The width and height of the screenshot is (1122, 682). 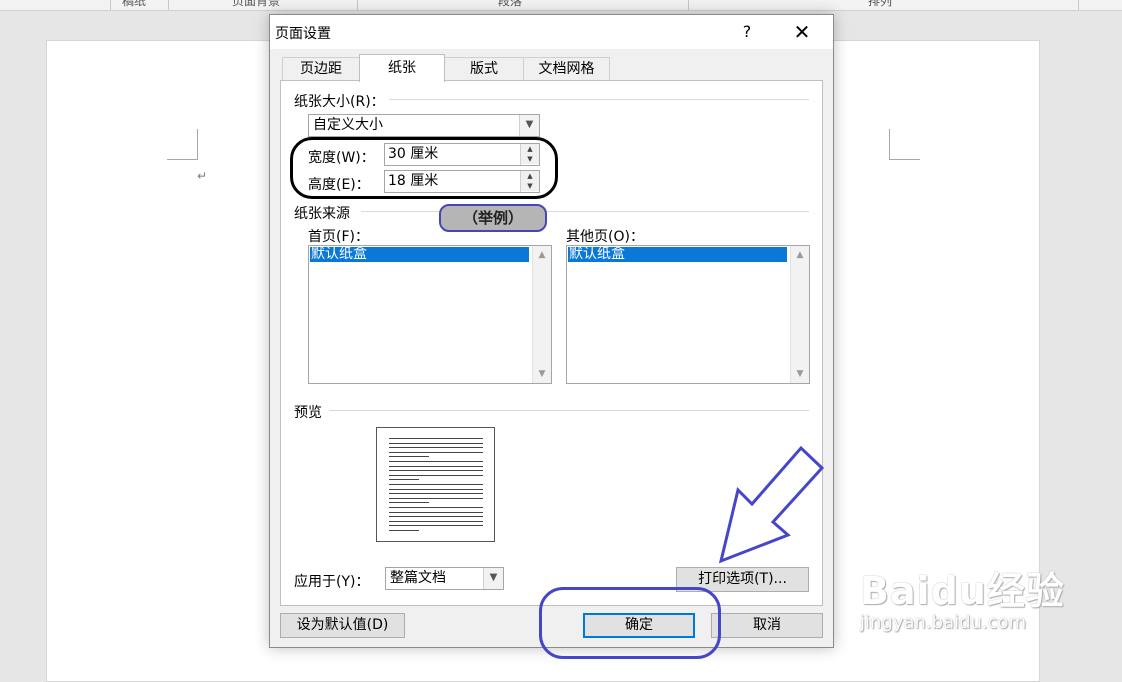 What do you see at coordinates (493, 218) in the screenshot?
I see `example-annotation-label: （举例）` at bounding box center [493, 218].